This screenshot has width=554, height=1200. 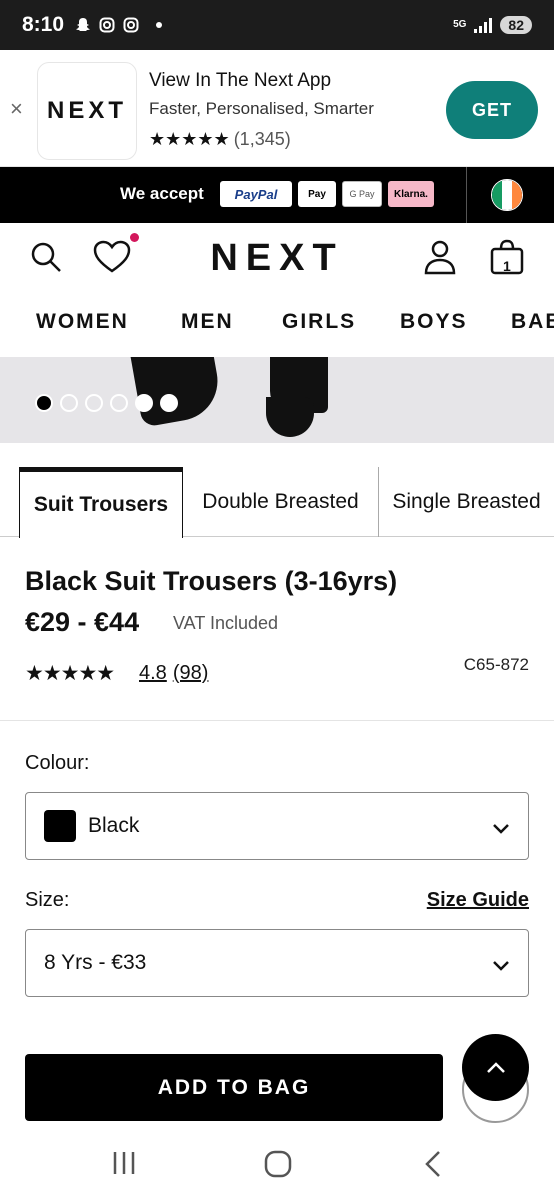 I want to click on product-price: €29 - €44, so click(x=82, y=622).